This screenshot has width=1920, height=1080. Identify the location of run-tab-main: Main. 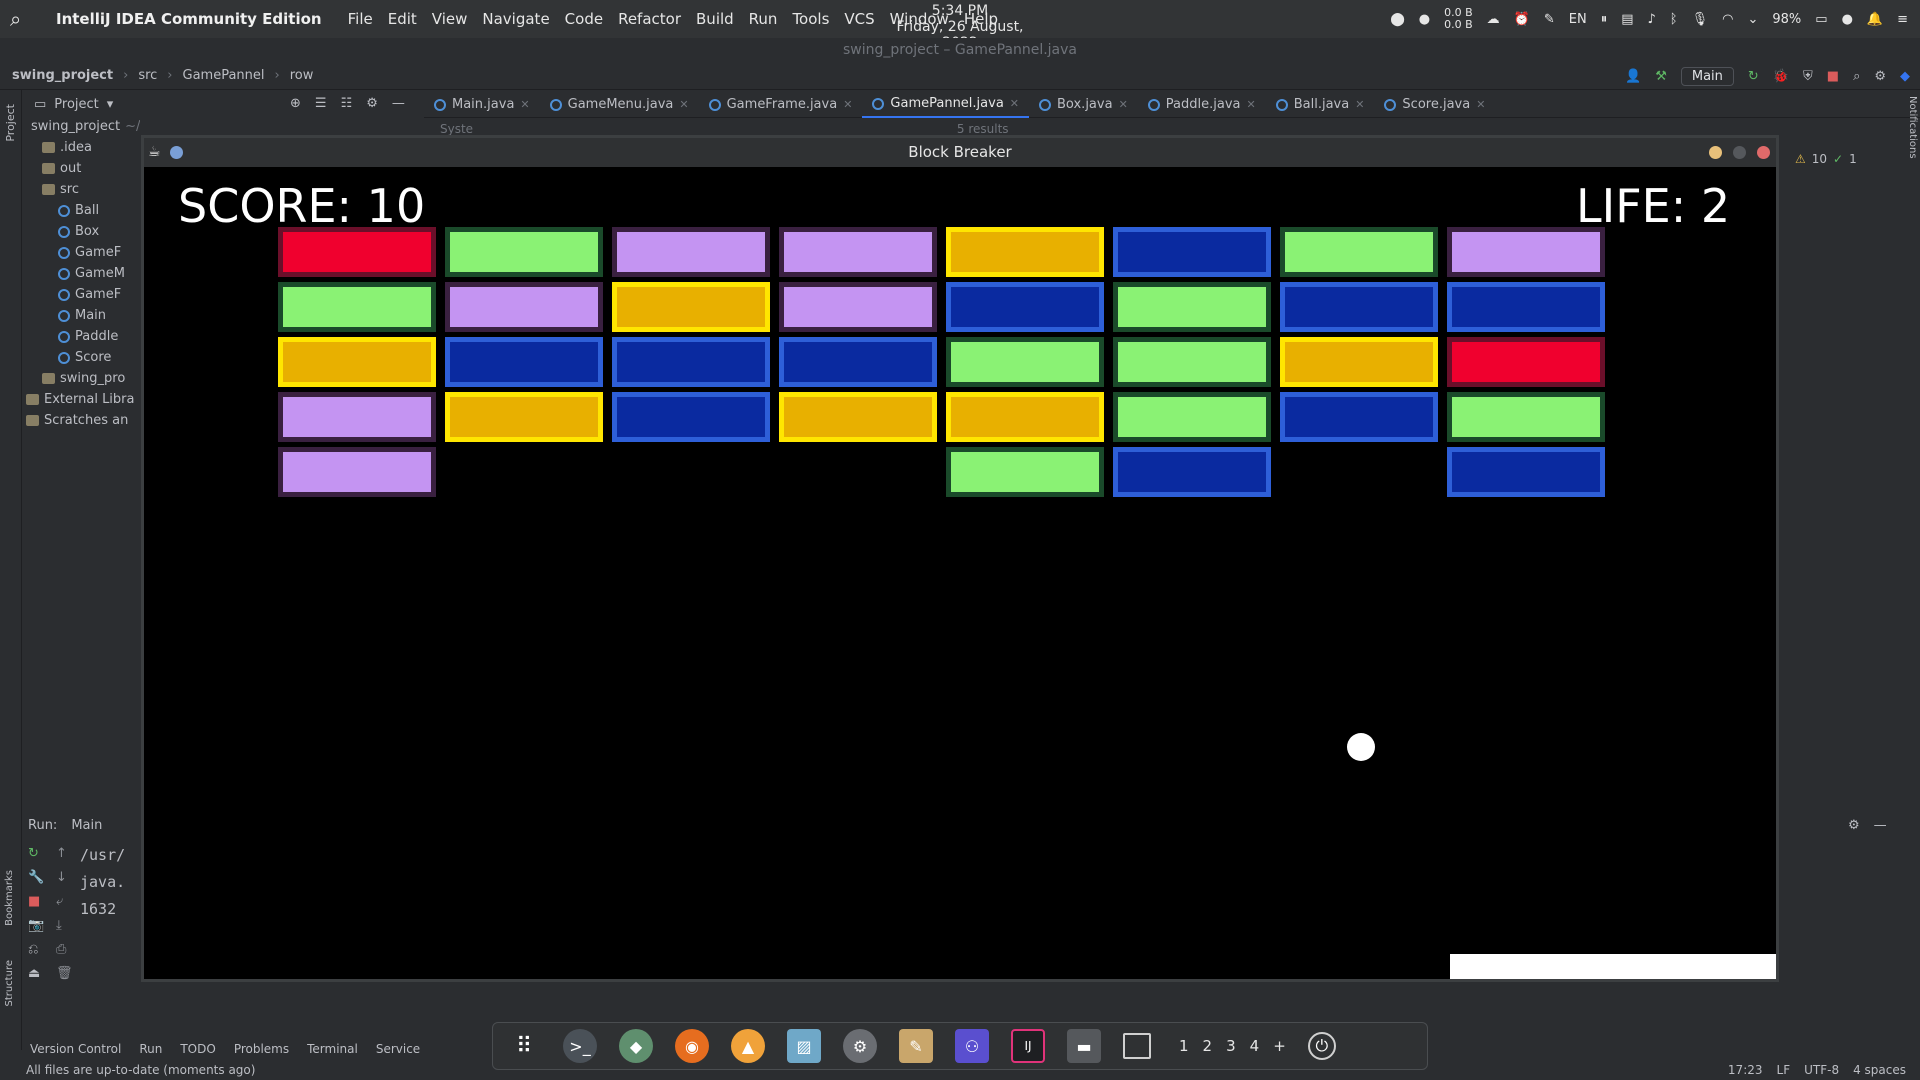
(86, 825).